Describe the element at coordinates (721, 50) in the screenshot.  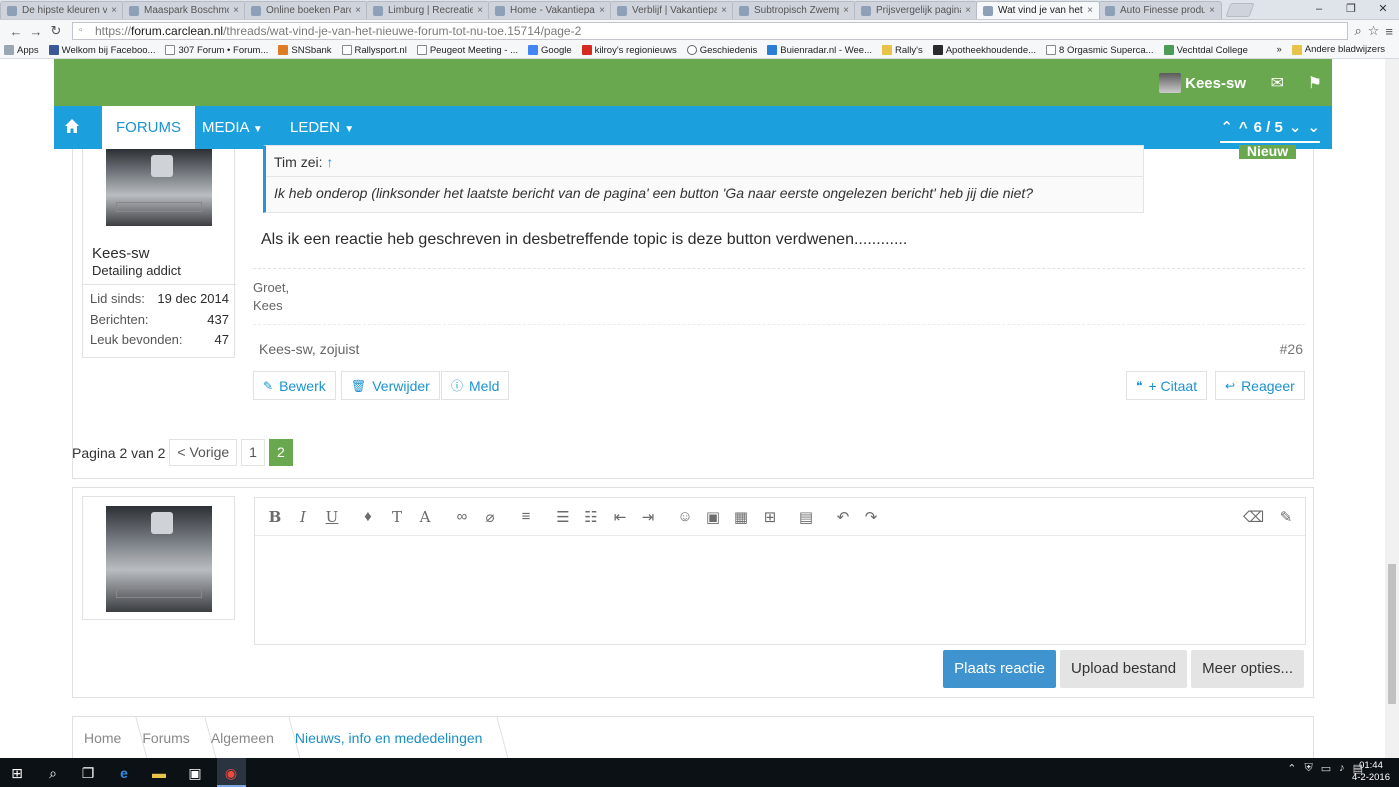
I see `bookmark-item: Geschiedenis` at that location.